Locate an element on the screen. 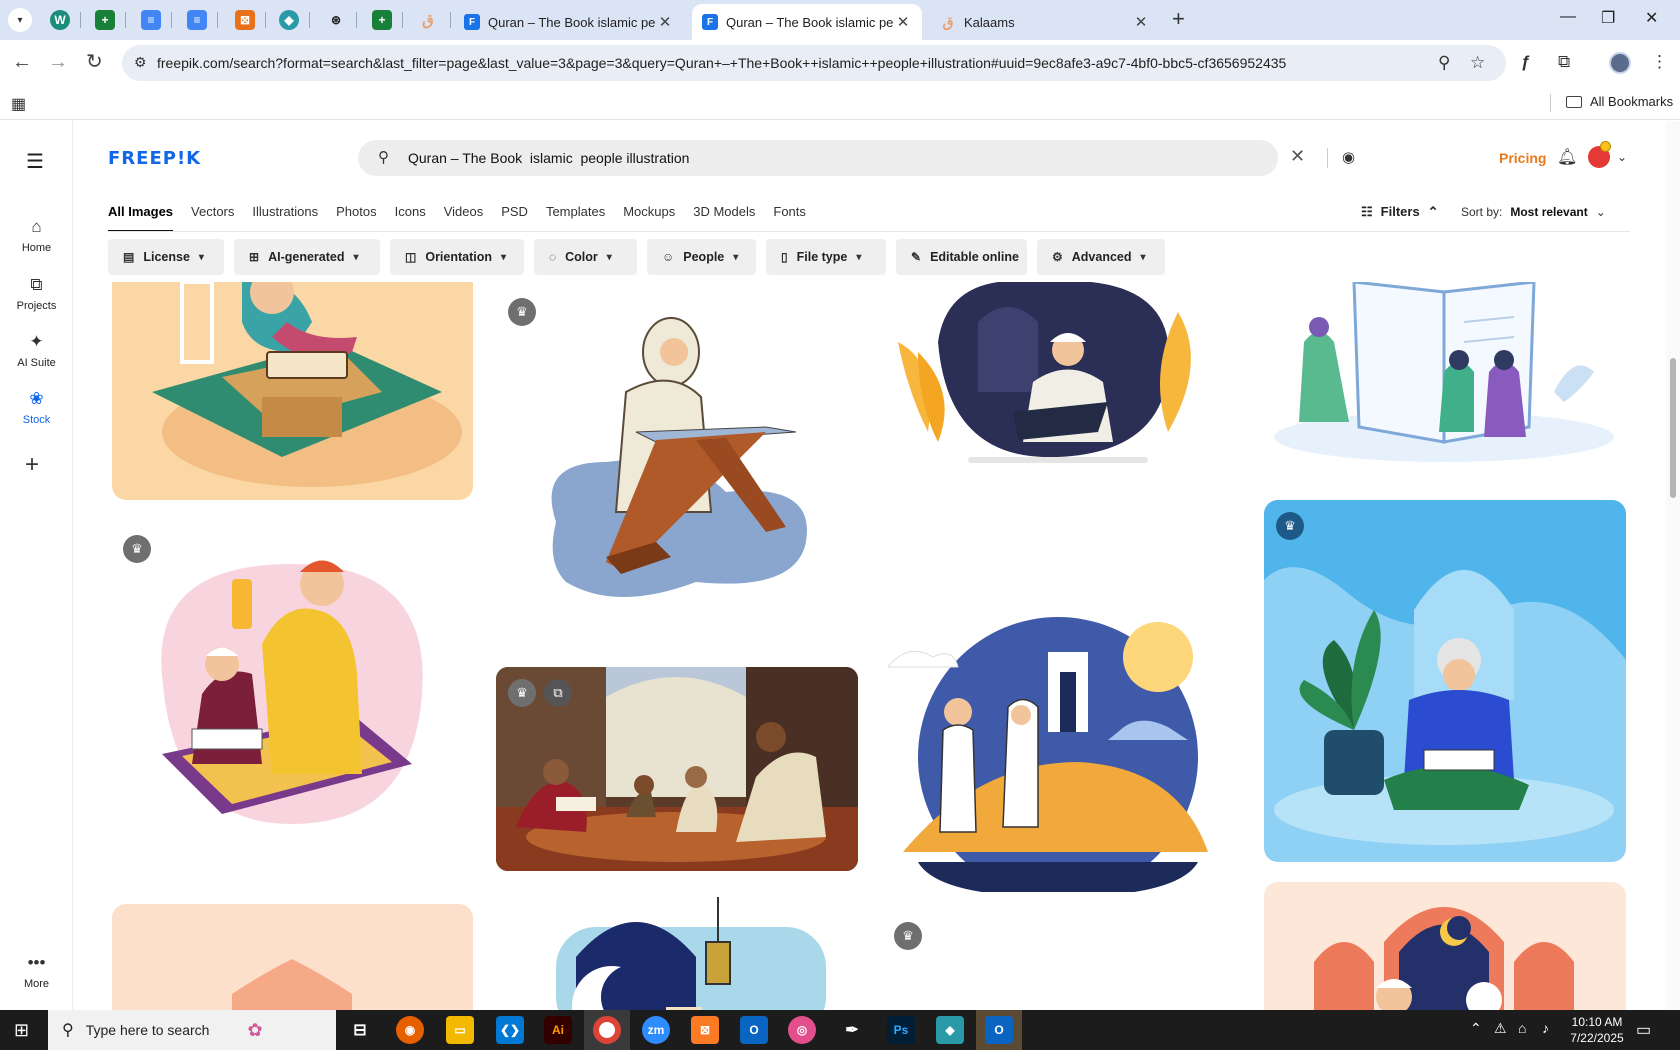 The height and width of the screenshot is (1050, 1680). filter-people: ☺ People ▾ is located at coordinates (701, 257).